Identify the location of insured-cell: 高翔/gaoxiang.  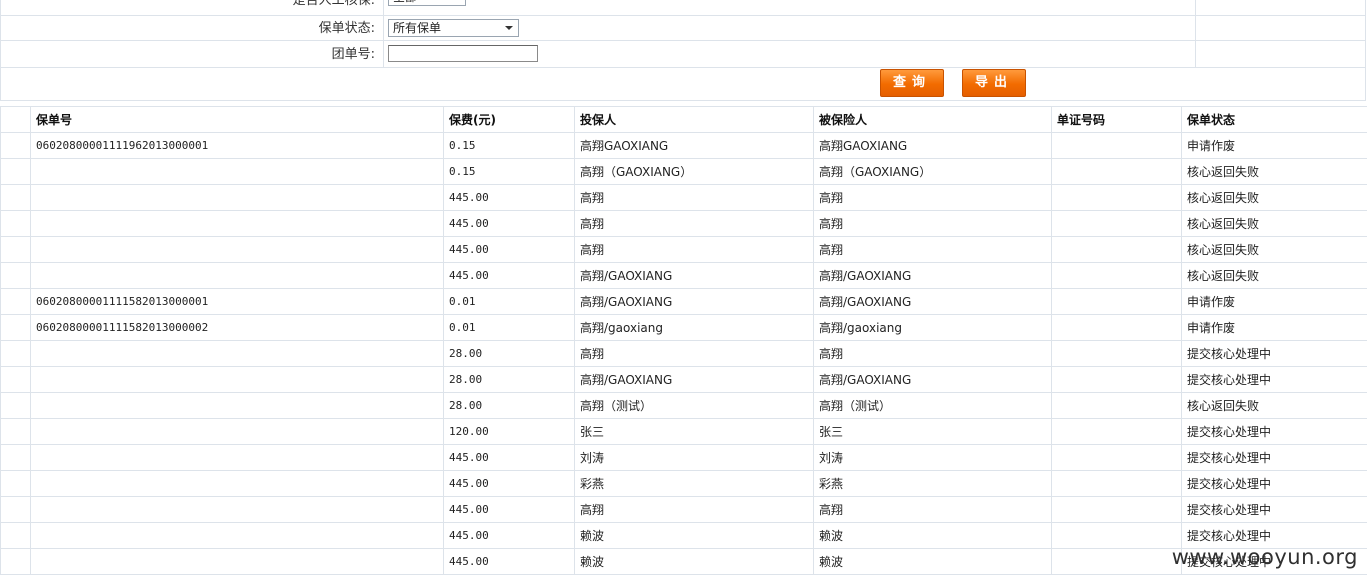
(932, 327).